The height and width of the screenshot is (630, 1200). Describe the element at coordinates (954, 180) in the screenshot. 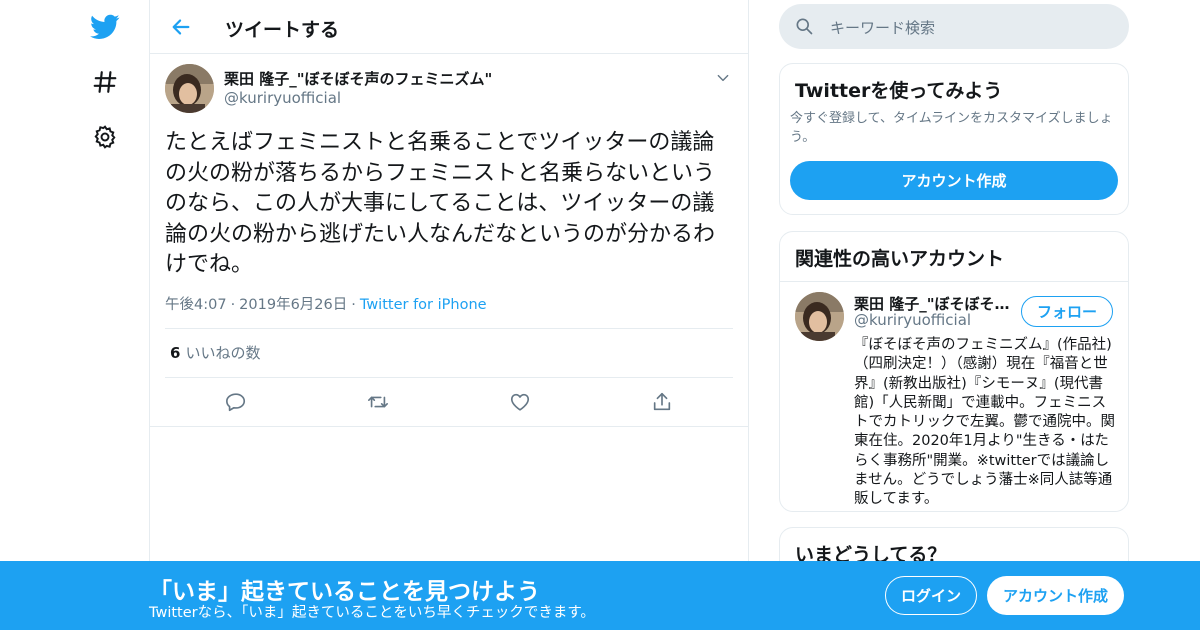

I see `create-account-button: アカウント作成` at that location.